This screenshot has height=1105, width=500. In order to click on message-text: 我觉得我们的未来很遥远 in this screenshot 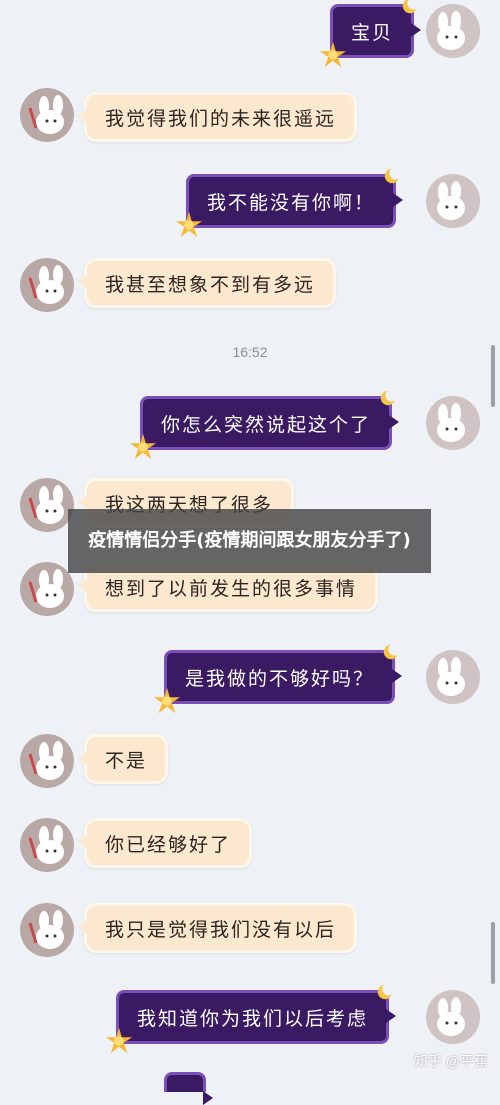, I will do `click(221, 118)`.